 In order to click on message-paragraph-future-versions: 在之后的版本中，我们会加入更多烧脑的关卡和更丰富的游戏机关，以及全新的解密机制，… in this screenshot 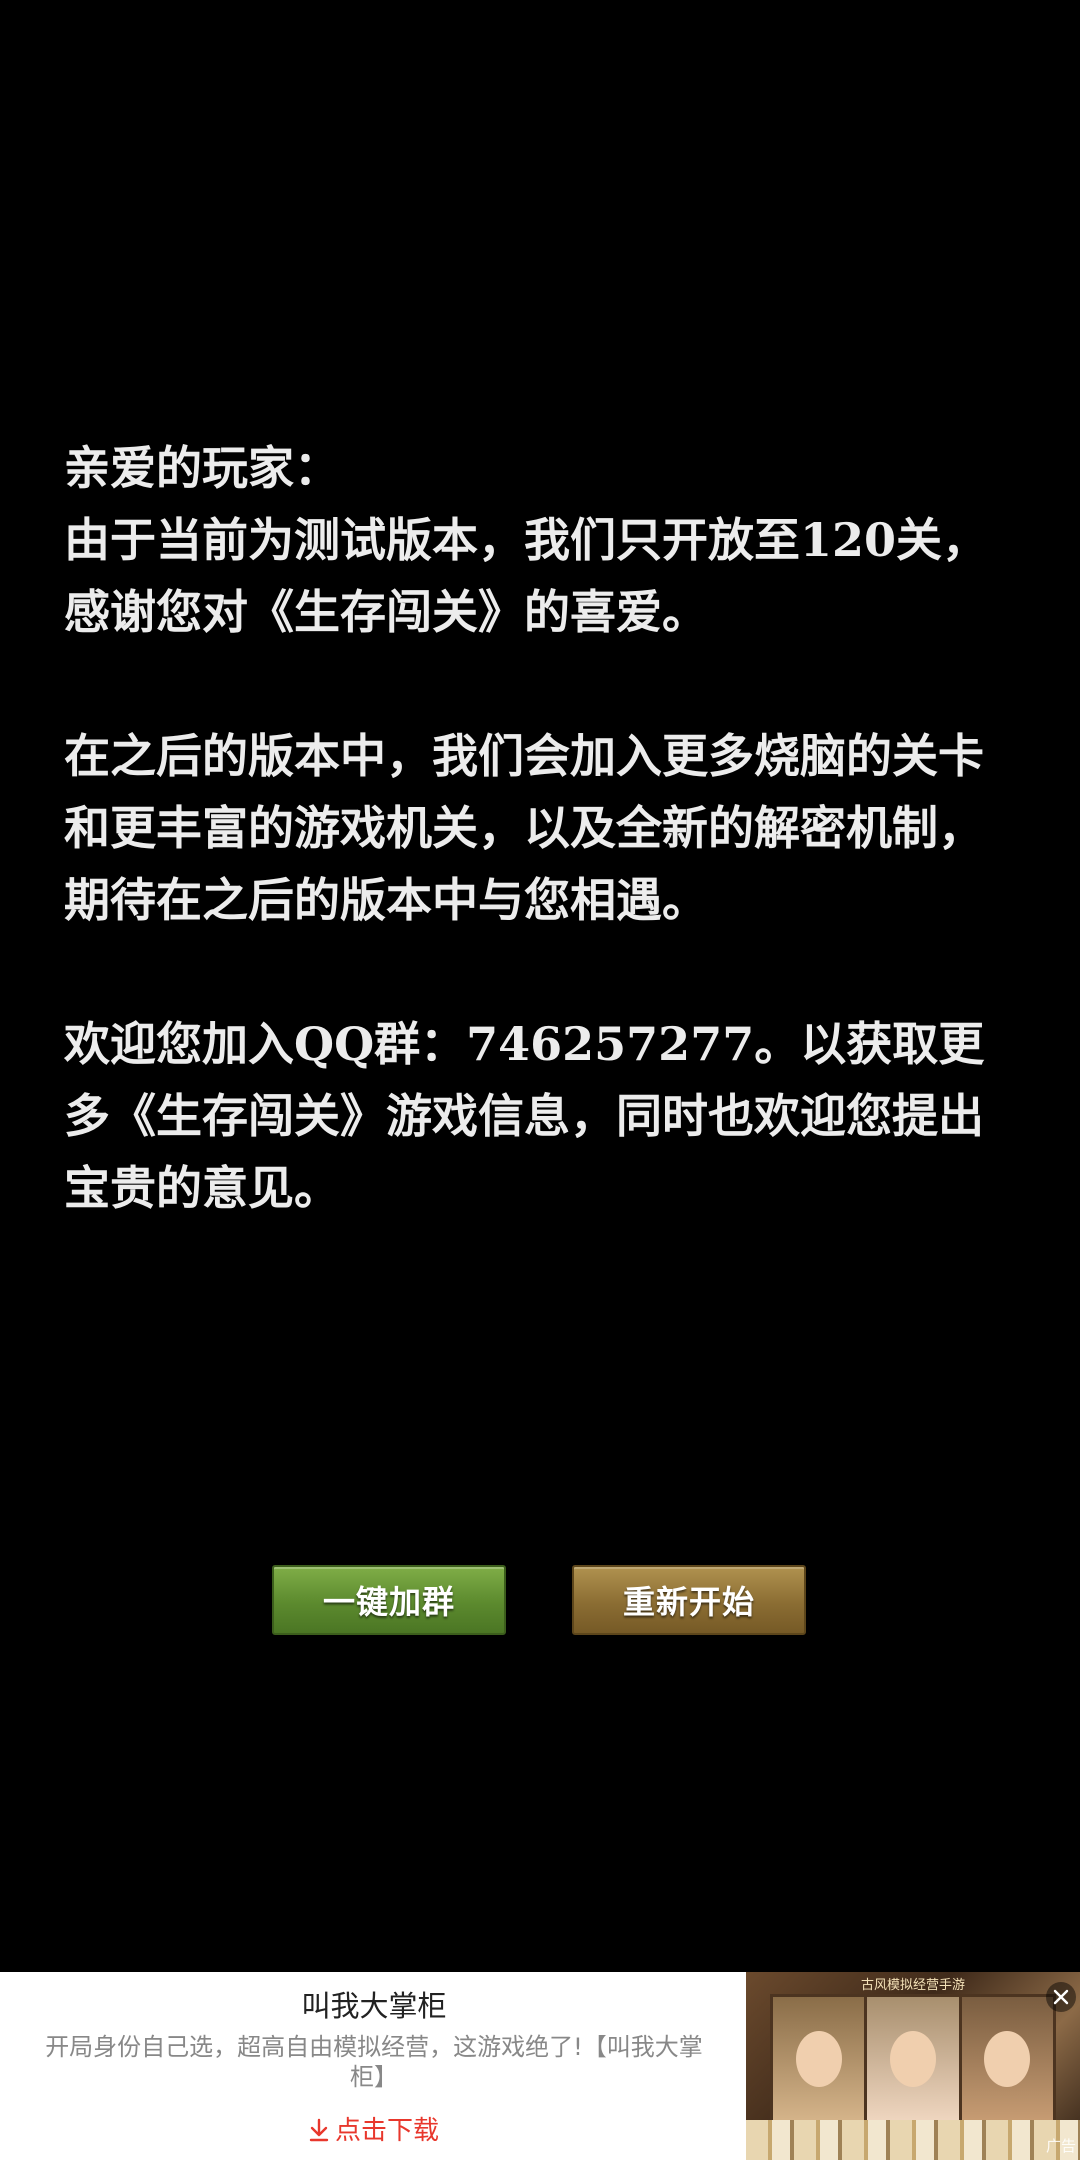, I will do `click(524, 828)`.